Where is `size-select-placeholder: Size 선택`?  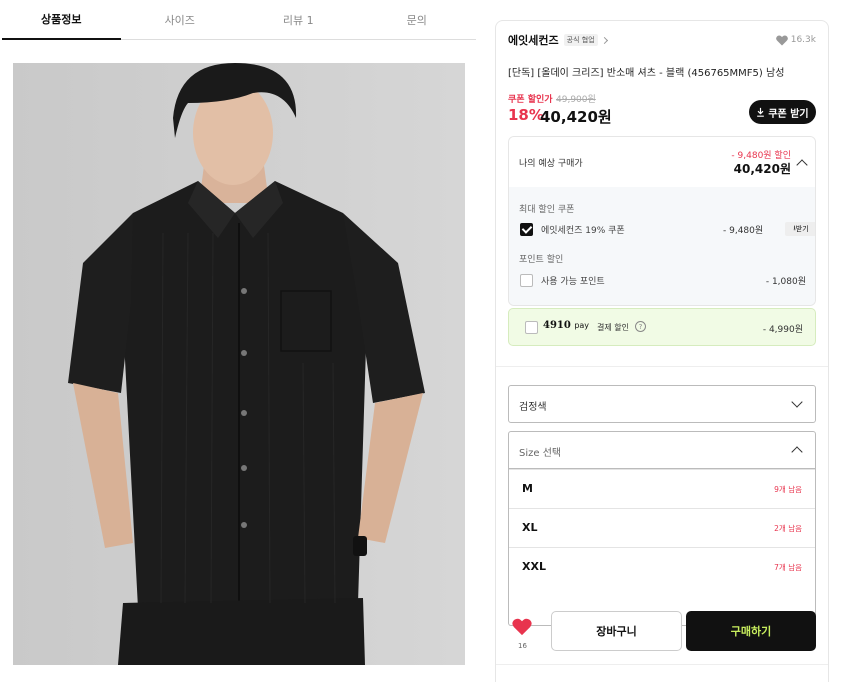 size-select-placeholder: Size 선택 is located at coordinates (540, 453).